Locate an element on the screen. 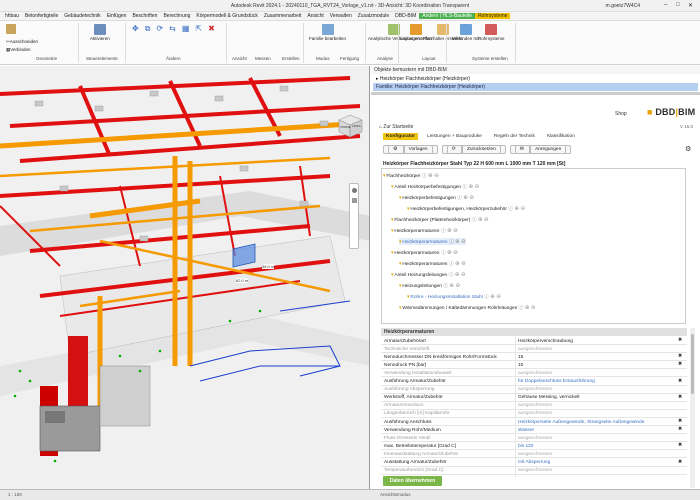  tab-3: Einfügen is located at coordinates (117, 16).